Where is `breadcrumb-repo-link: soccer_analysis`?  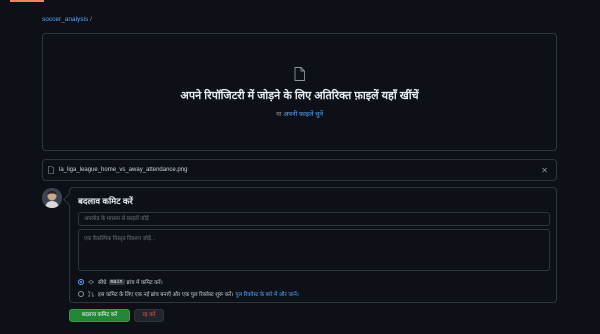 breadcrumb-repo-link: soccer_analysis is located at coordinates (65, 19).